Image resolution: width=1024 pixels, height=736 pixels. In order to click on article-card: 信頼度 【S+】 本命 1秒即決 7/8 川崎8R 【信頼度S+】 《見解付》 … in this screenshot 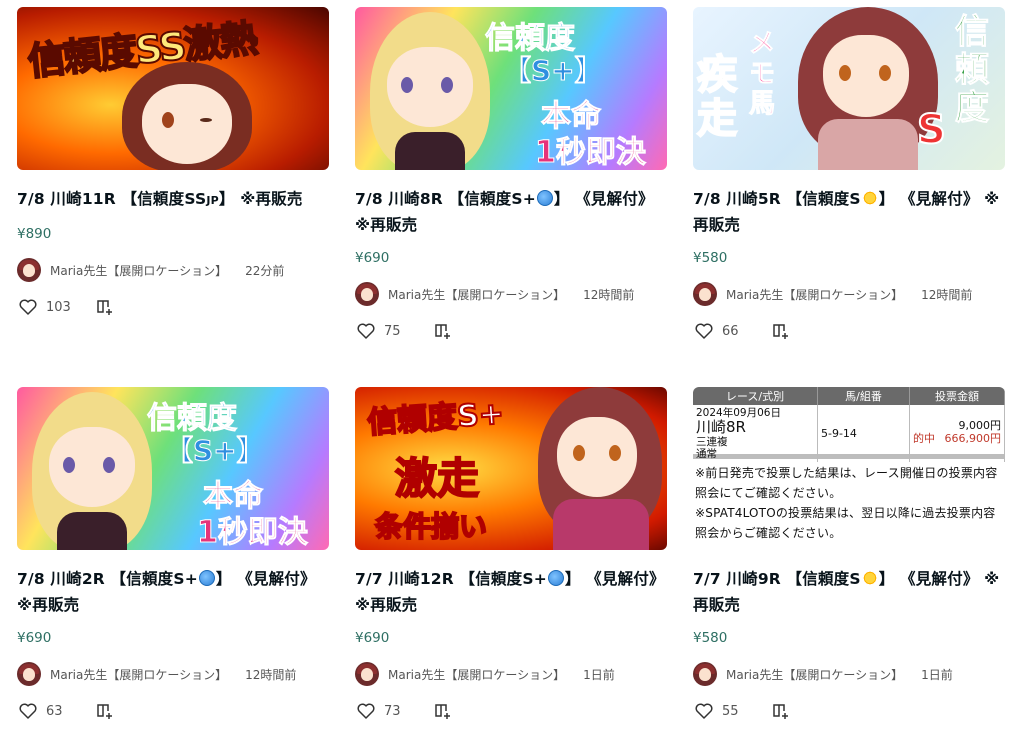, I will do `click(511, 174)`.